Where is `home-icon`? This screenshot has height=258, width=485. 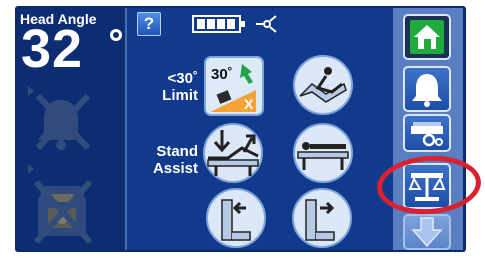 home-icon is located at coordinates (427, 37).